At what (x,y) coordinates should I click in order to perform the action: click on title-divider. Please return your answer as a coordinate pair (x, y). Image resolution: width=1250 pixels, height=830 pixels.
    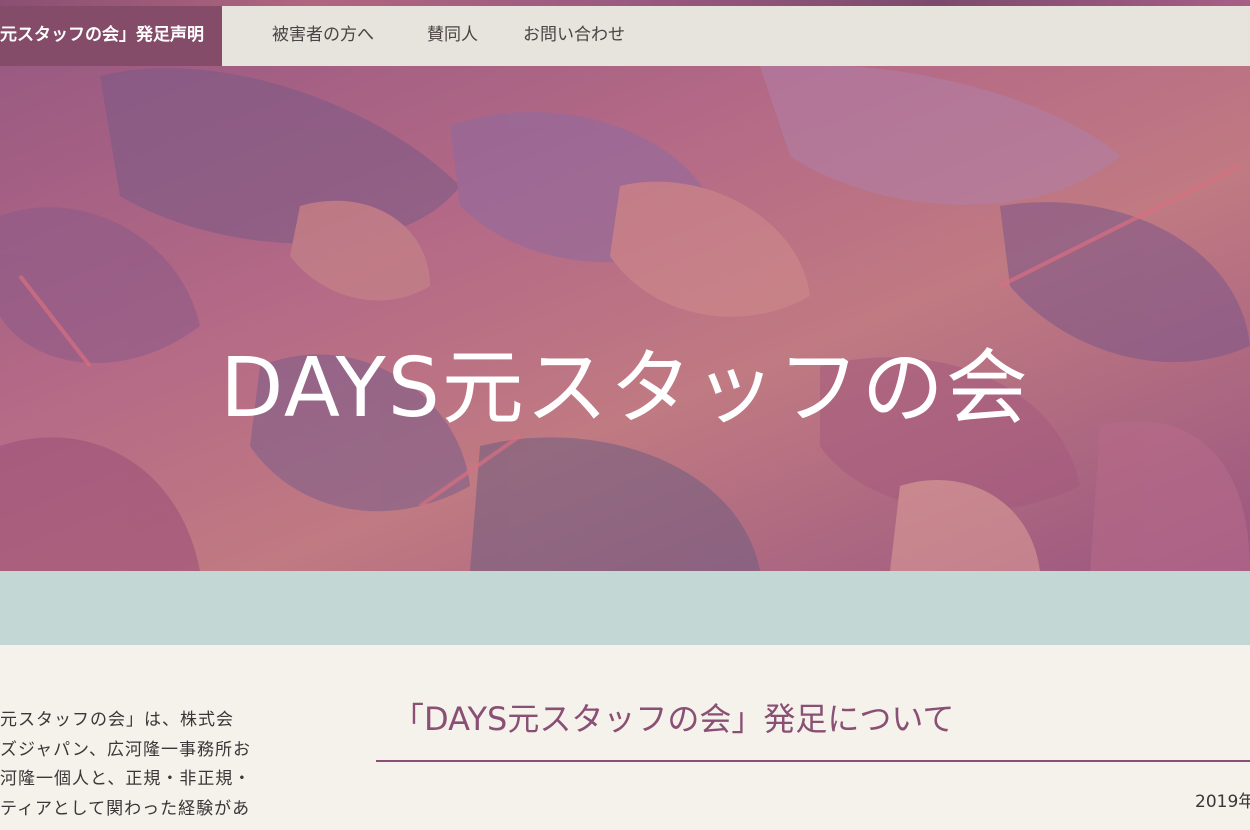
    Looking at the image, I should click on (813, 761).